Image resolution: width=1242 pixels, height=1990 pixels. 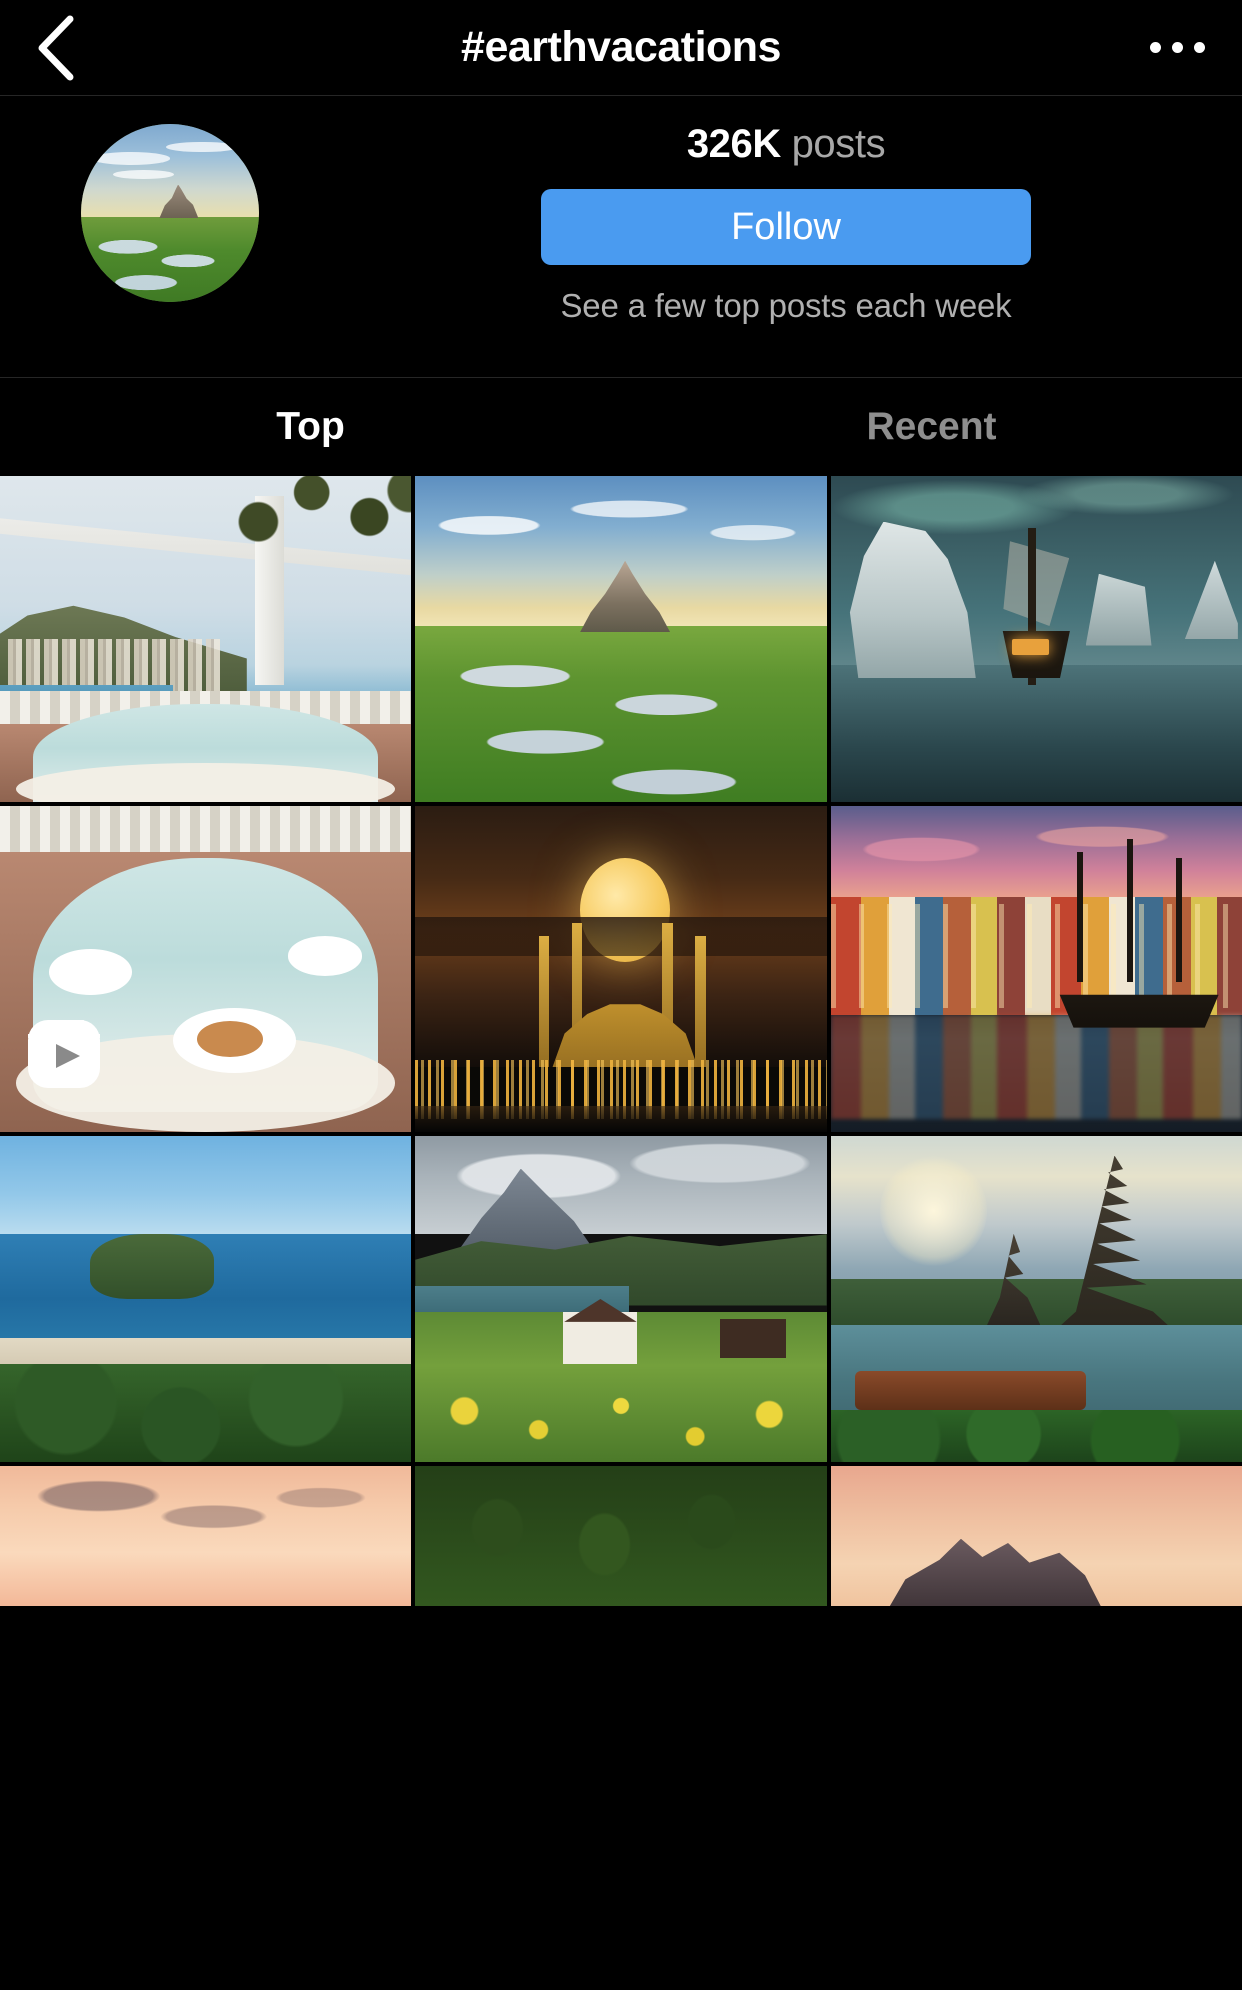 I want to click on post-count-line: 326K posts, so click(x=786, y=144).